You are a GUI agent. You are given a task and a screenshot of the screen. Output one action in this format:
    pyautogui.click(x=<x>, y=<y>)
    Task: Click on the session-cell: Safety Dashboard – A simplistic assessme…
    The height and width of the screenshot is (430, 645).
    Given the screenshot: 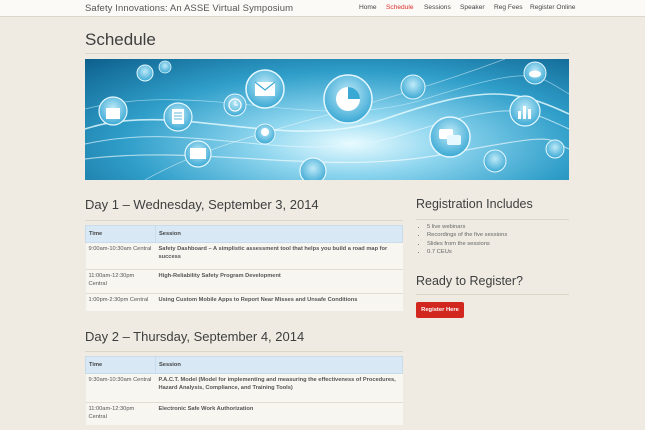 What is the action you would take?
    pyautogui.click(x=279, y=256)
    